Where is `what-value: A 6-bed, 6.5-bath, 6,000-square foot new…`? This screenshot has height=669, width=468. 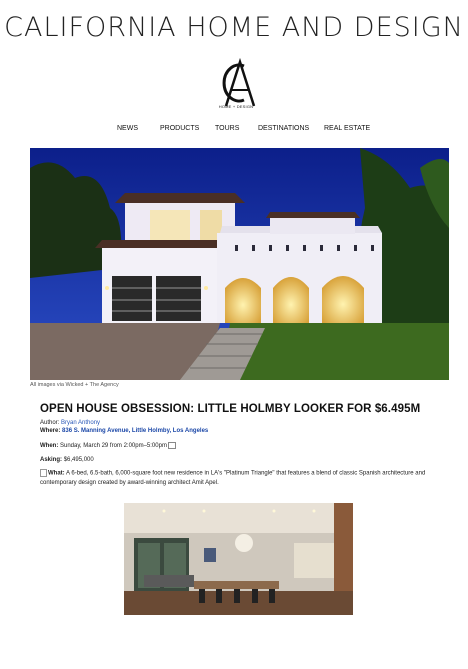 what-value: A 6-bed, 6.5-bath, 6,000-square foot new… is located at coordinates (233, 478).